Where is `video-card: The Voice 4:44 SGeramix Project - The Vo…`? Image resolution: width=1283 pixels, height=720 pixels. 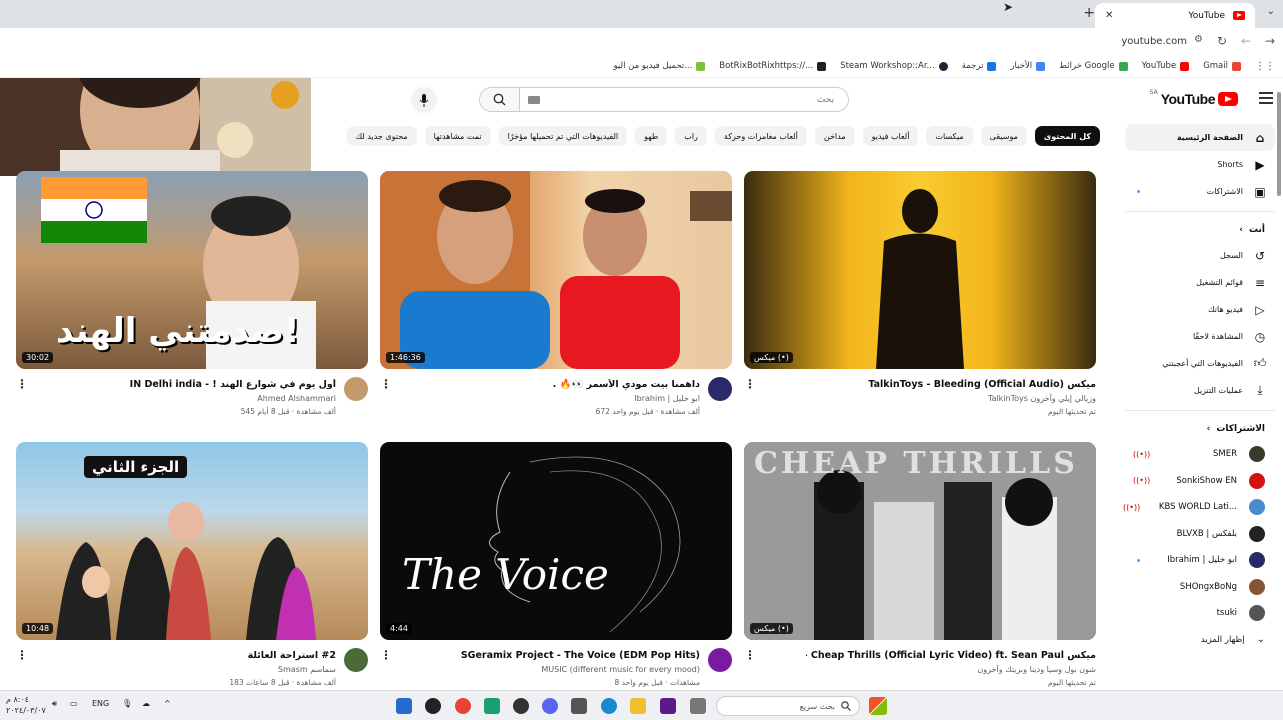 video-card: The Voice 4:44 SGeramix Project - The Vo… is located at coordinates (556, 575).